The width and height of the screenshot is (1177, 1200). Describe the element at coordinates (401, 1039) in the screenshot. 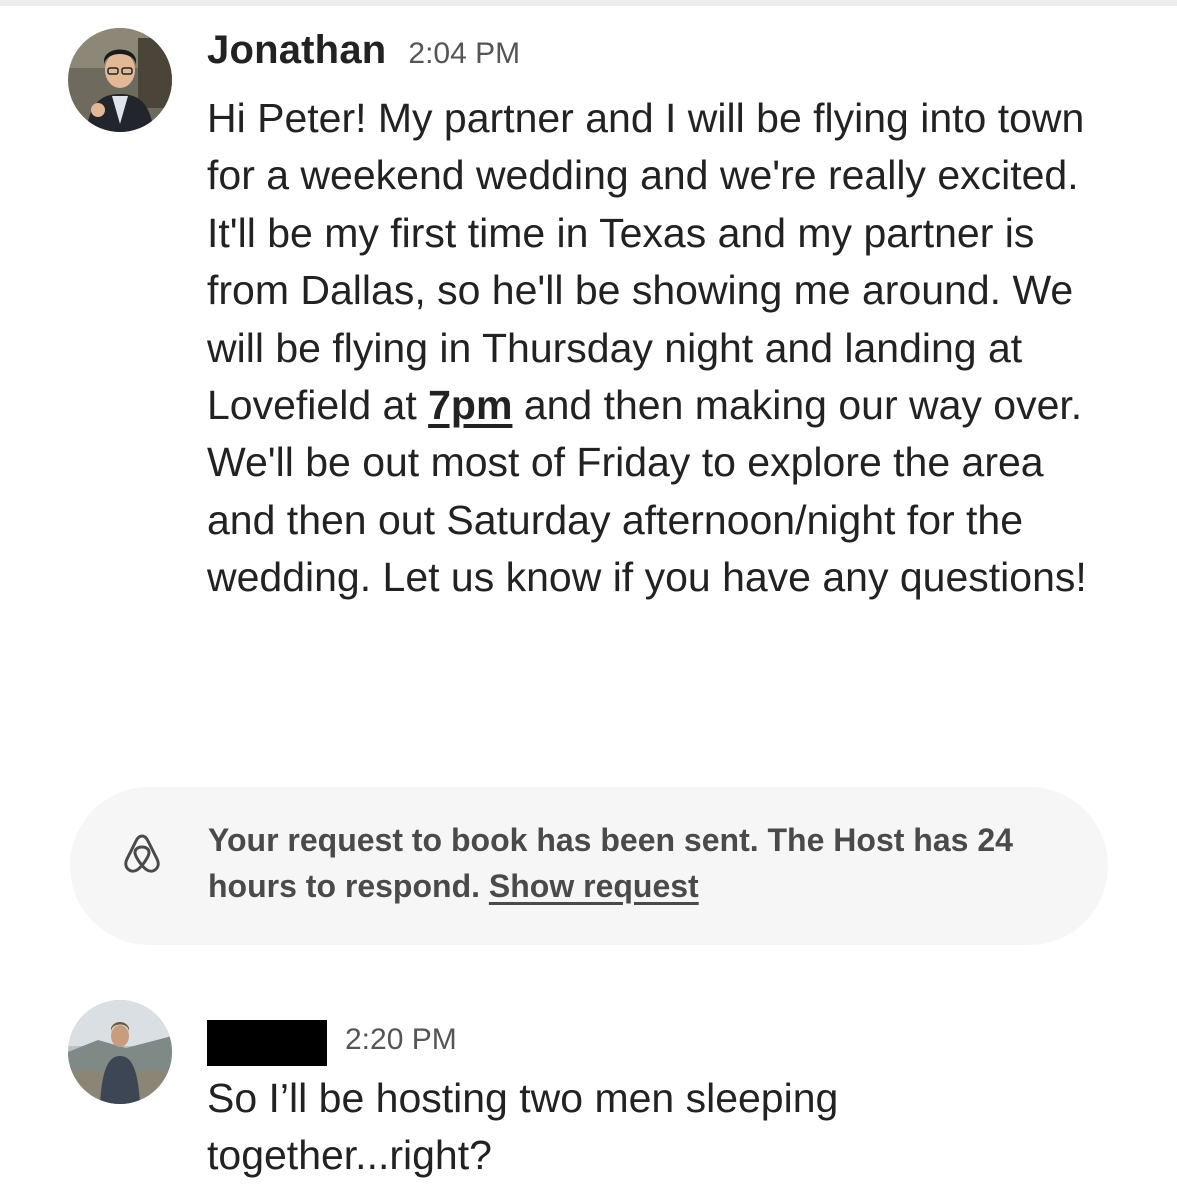

I see `message-time: 2:20 PM` at that location.